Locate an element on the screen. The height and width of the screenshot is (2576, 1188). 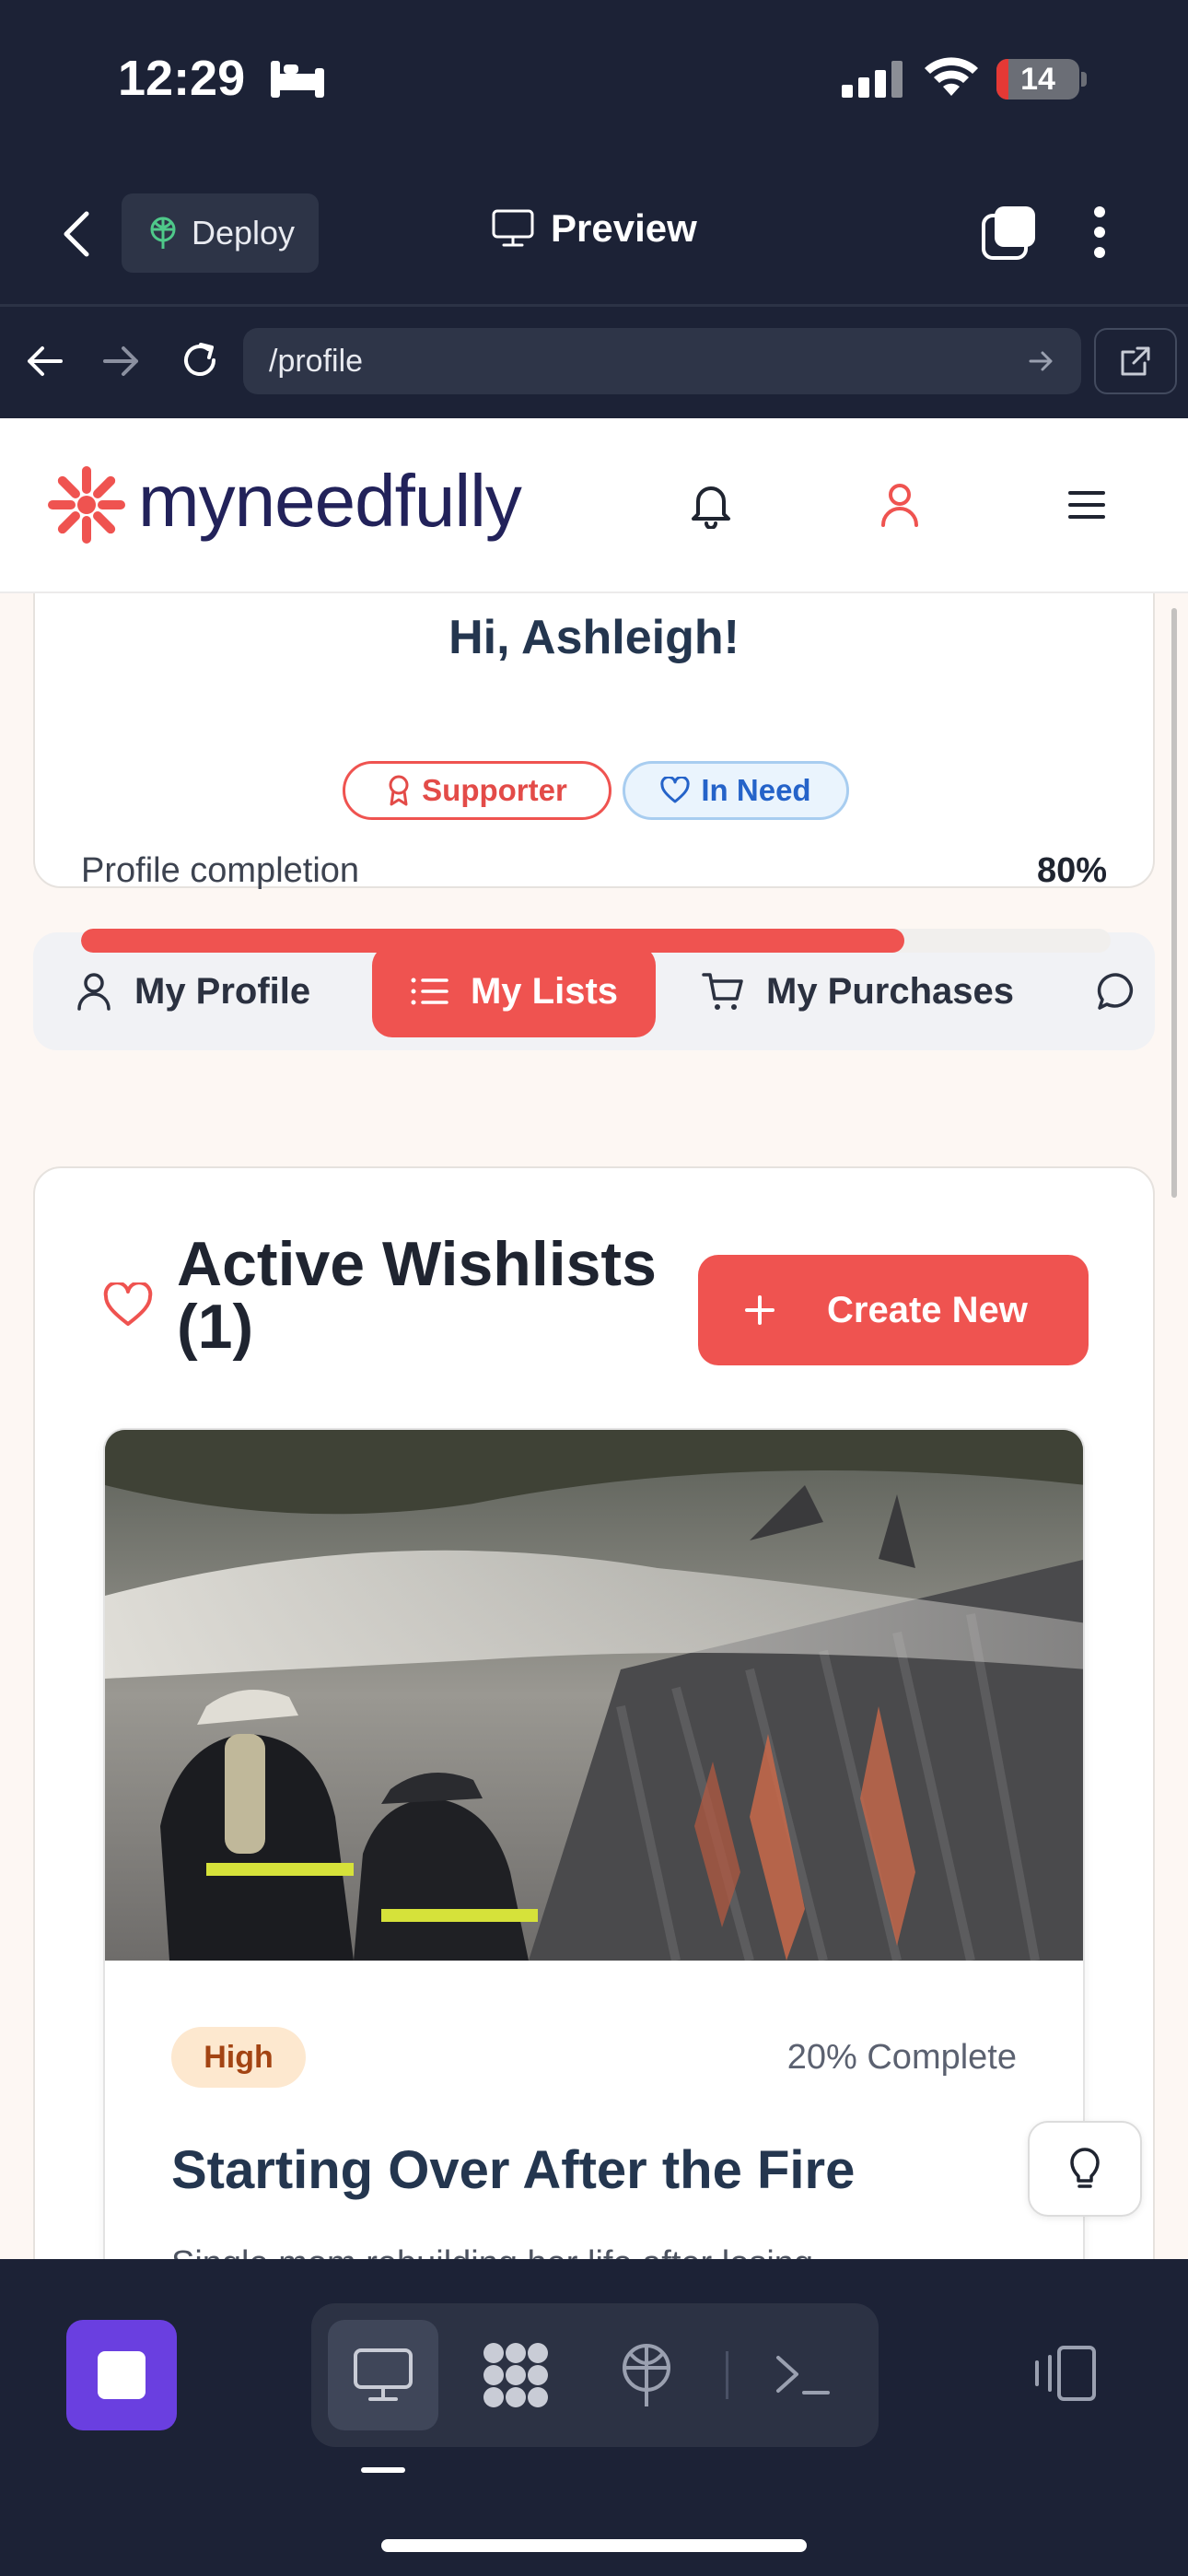
active-view-indicator is located at coordinates (383, 2470).